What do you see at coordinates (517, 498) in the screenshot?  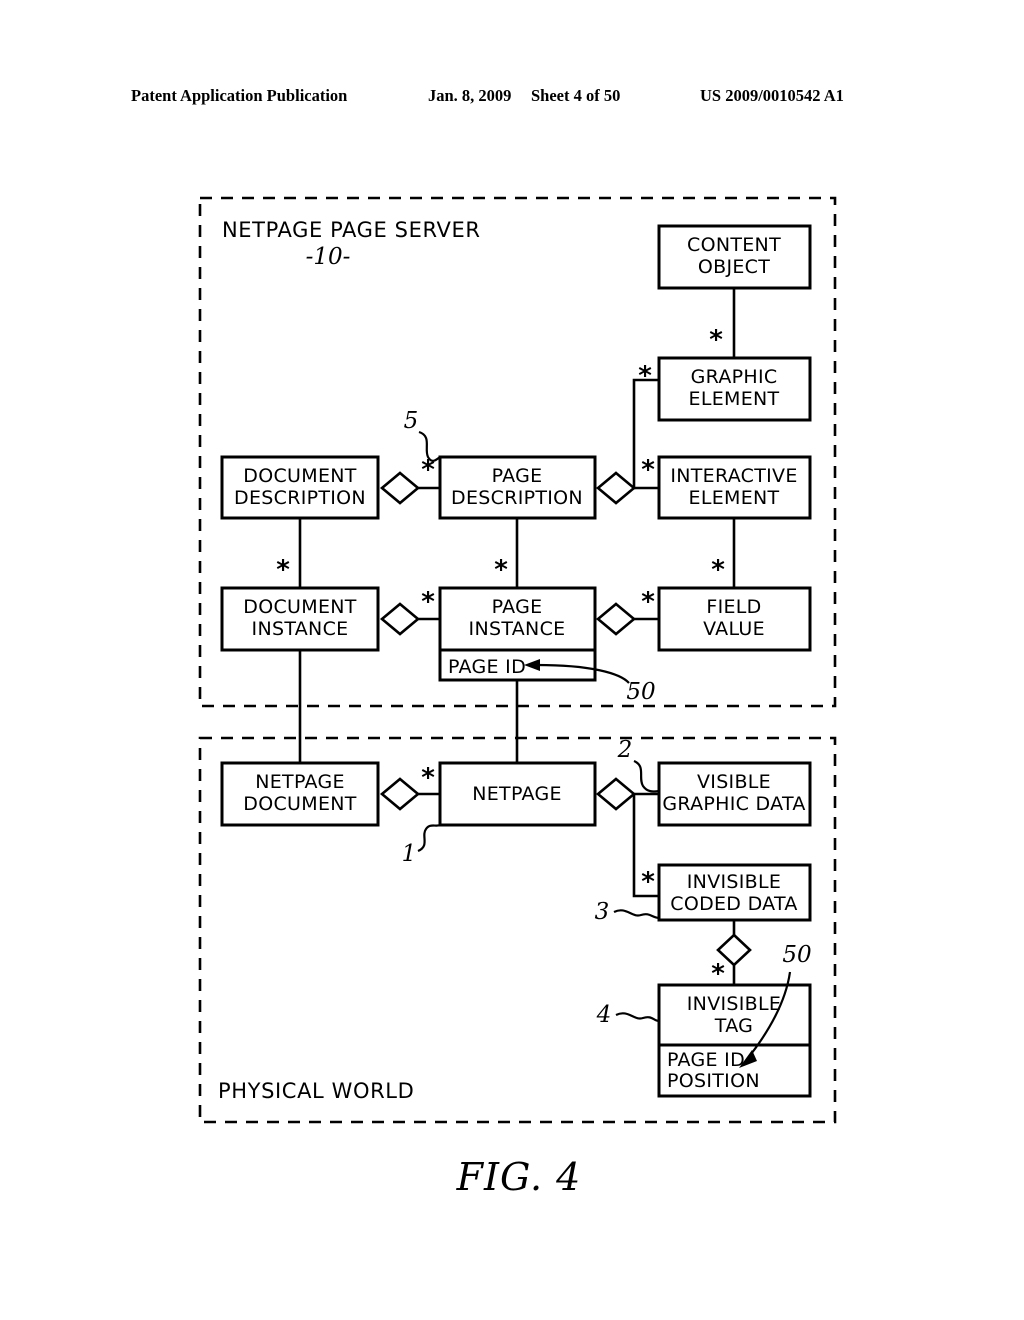 I see `box-page-description-label-line2: DESCRIPTION` at bounding box center [517, 498].